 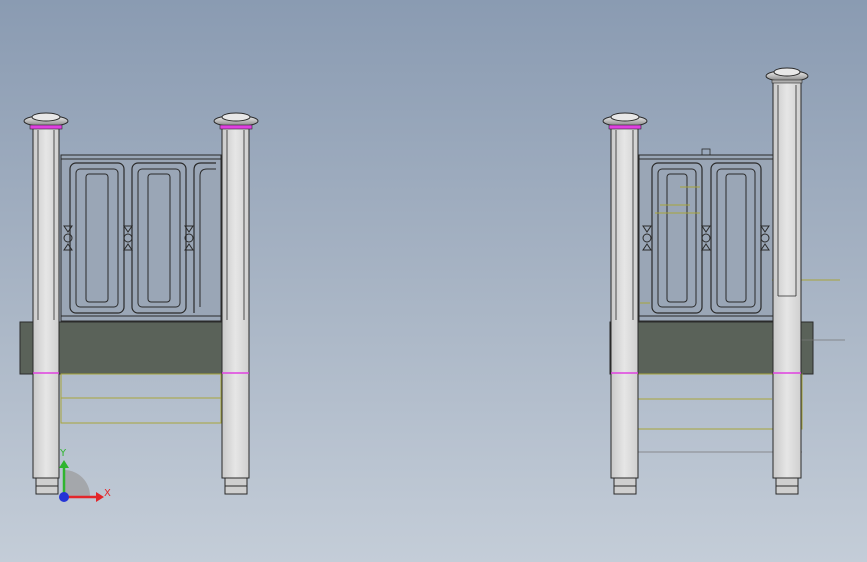 What do you see at coordinates (787, 288) in the screenshot?
I see `tall-post` at bounding box center [787, 288].